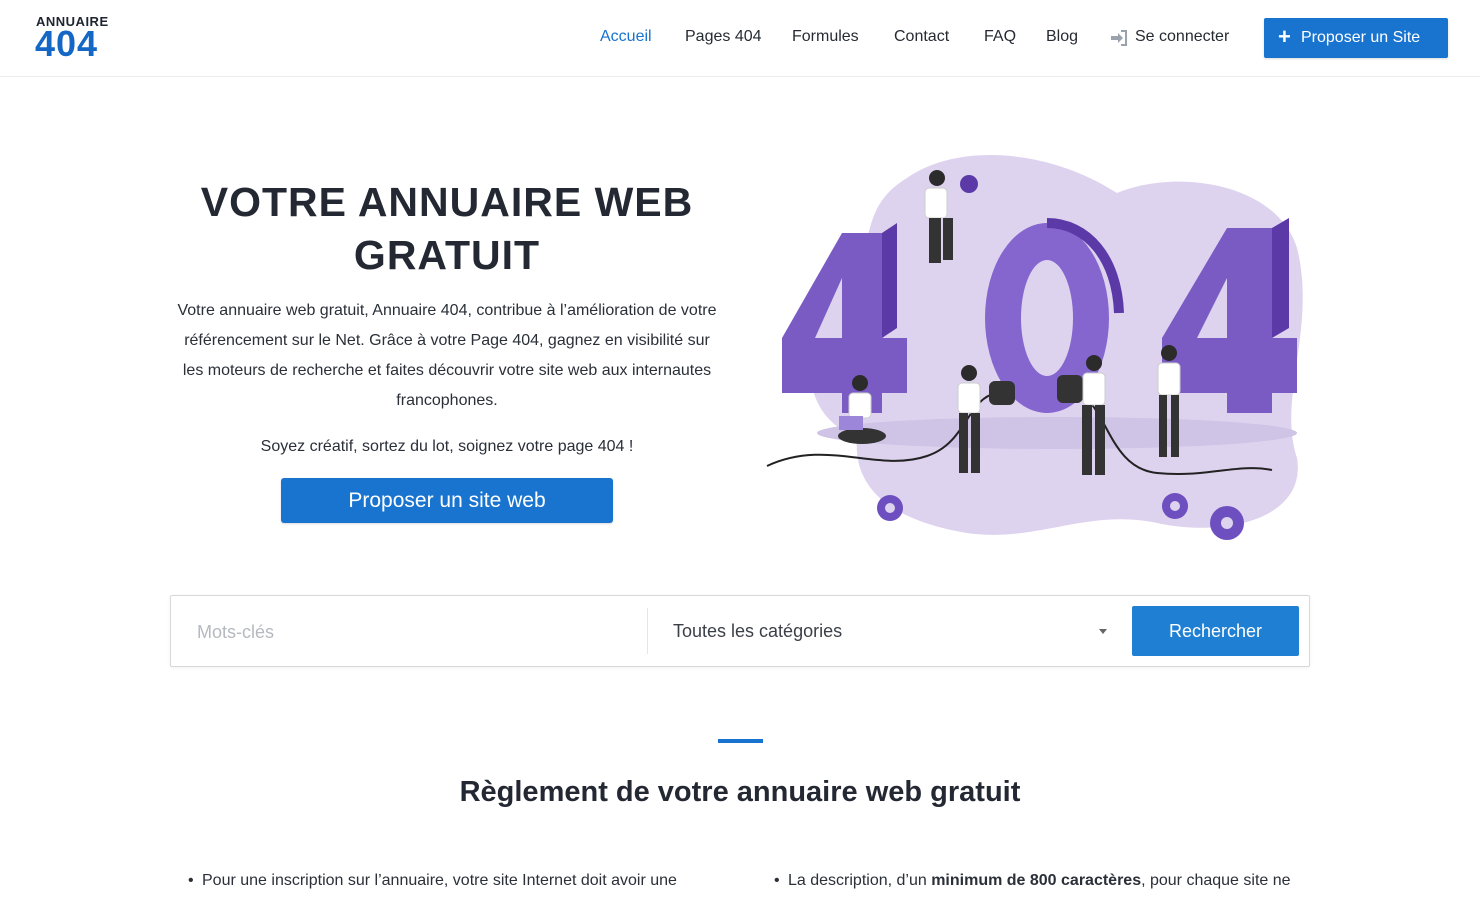 The width and height of the screenshot is (1480, 900). What do you see at coordinates (1119, 38) in the screenshot?
I see `sign-in-icon` at bounding box center [1119, 38].